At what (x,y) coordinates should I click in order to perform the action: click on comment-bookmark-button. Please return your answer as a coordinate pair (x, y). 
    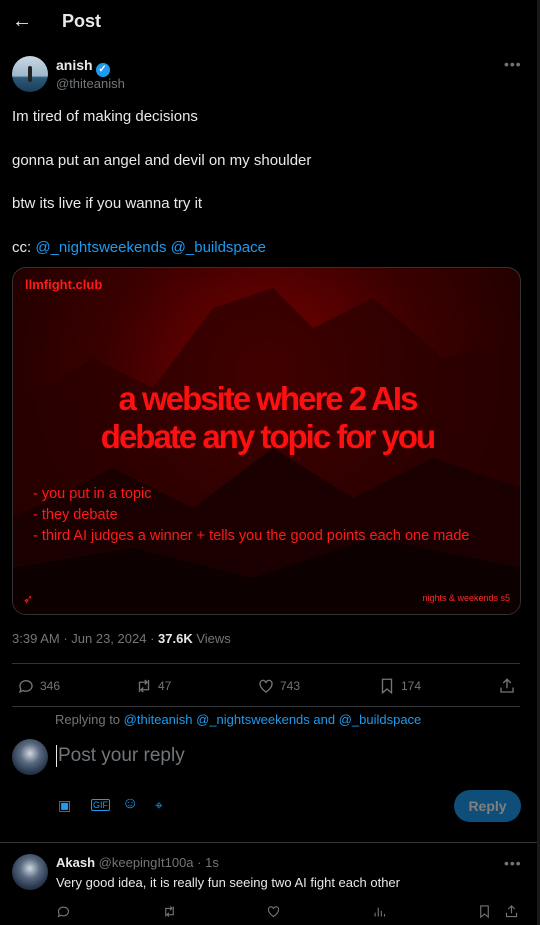
    Looking at the image, I should click on (484, 911).